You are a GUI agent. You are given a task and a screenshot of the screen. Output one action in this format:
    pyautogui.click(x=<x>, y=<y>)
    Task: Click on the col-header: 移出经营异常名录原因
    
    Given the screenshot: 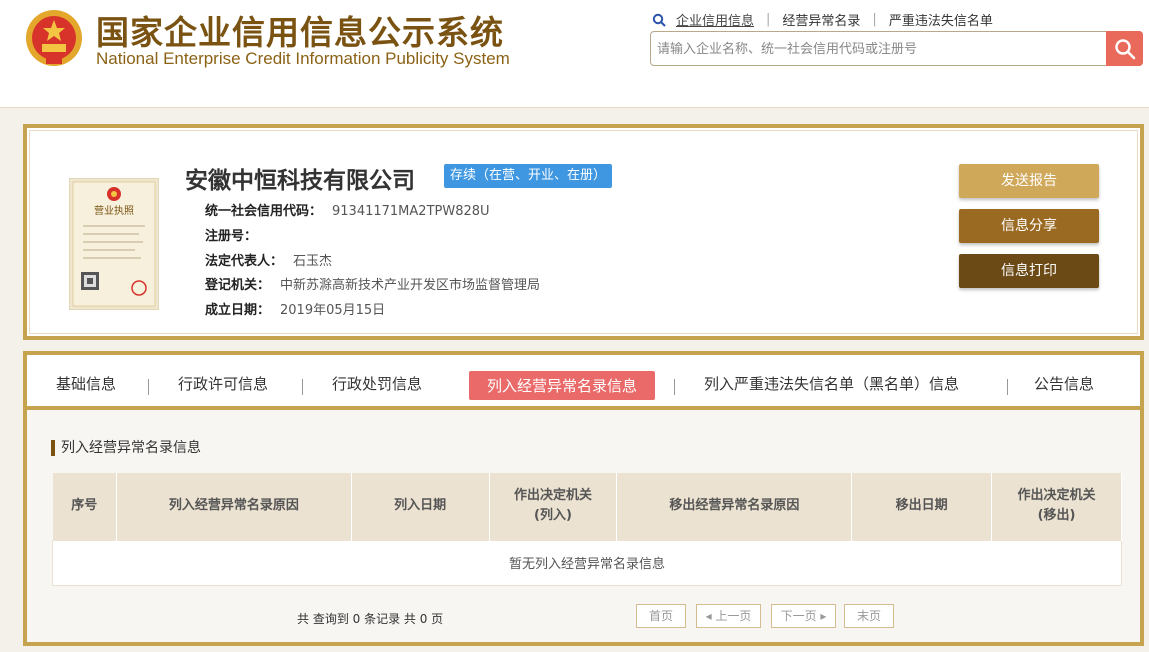 What is the action you would take?
    pyautogui.click(x=734, y=506)
    